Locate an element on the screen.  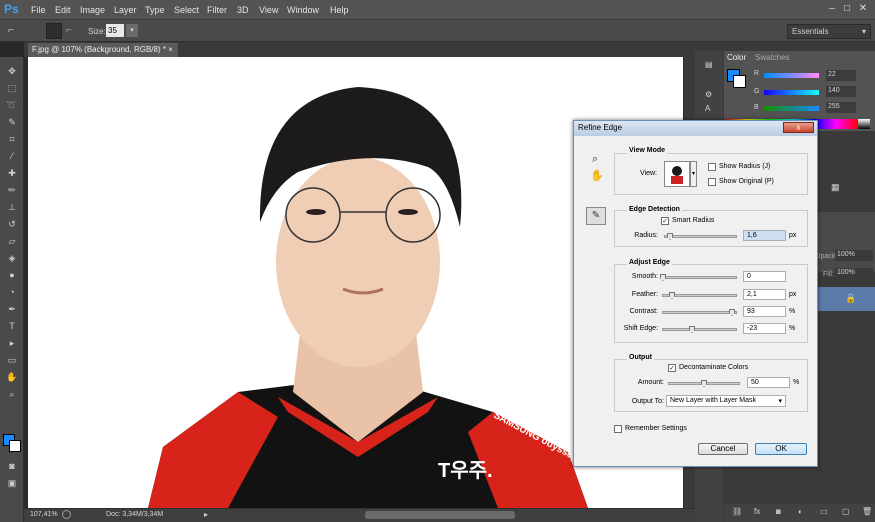
shift-edge-field: -23 is located at coordinates (764, 328).